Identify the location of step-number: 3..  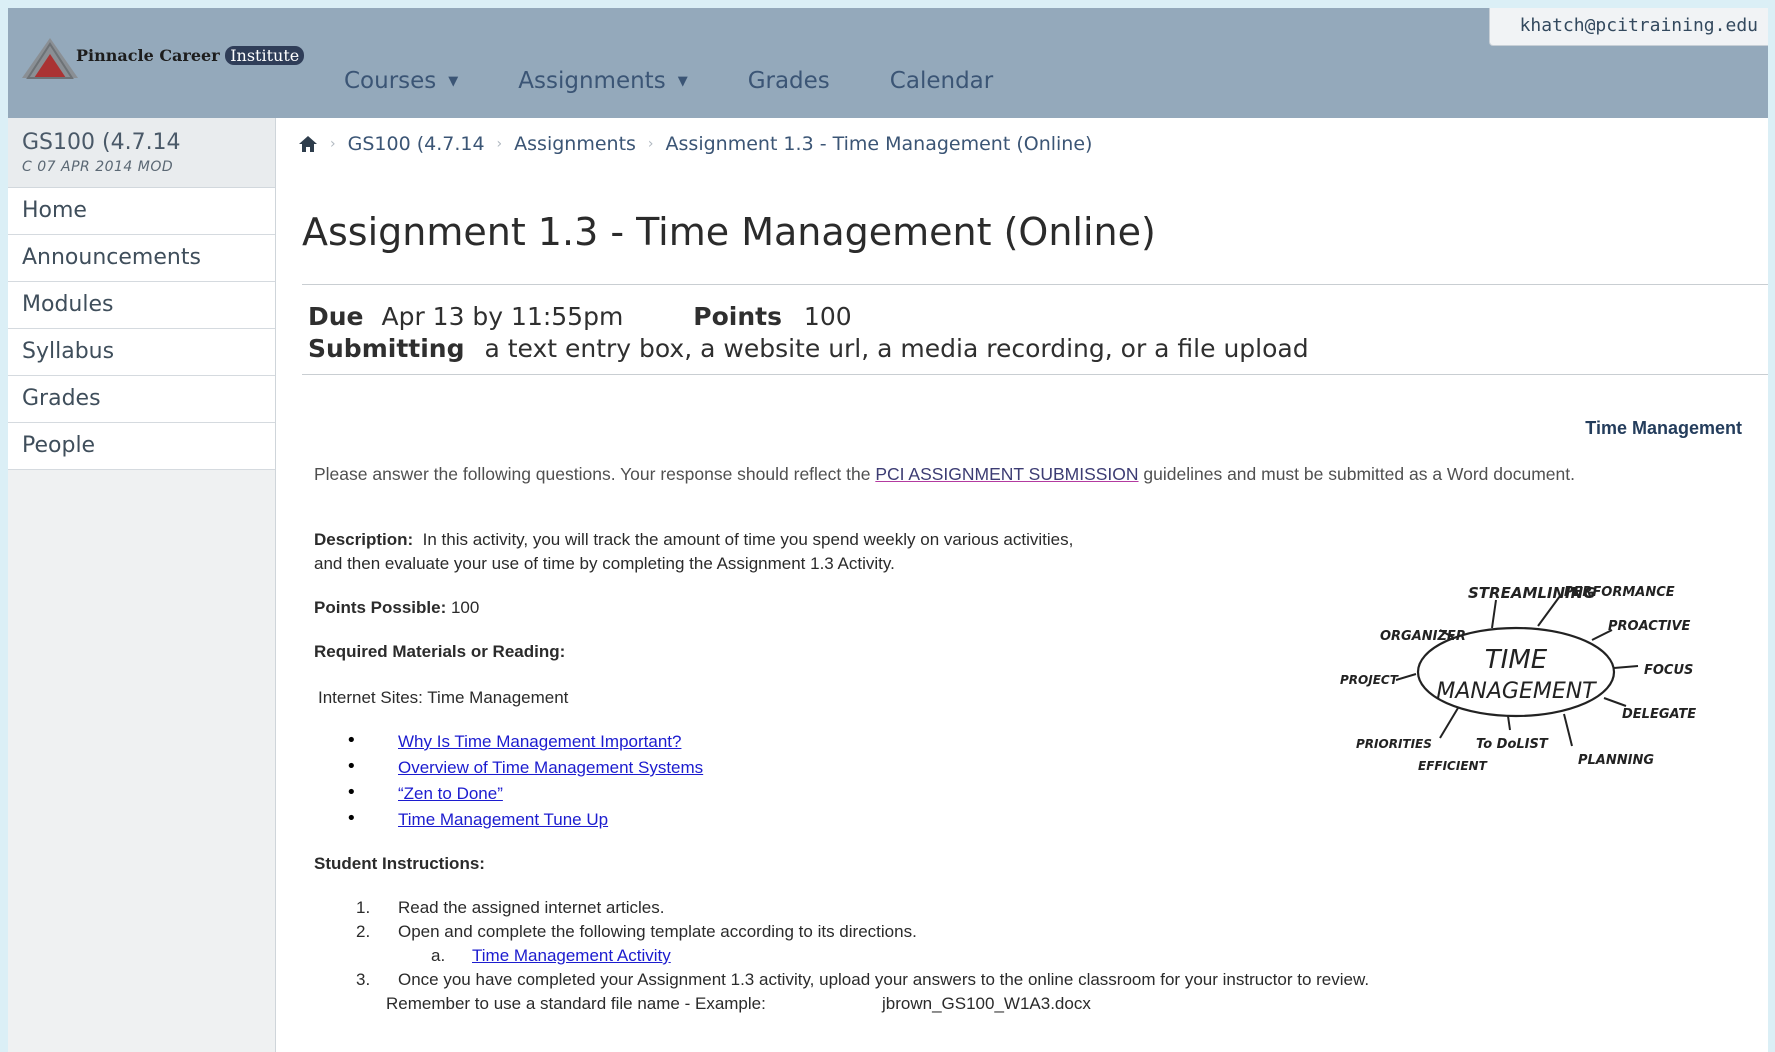
(363, 979).